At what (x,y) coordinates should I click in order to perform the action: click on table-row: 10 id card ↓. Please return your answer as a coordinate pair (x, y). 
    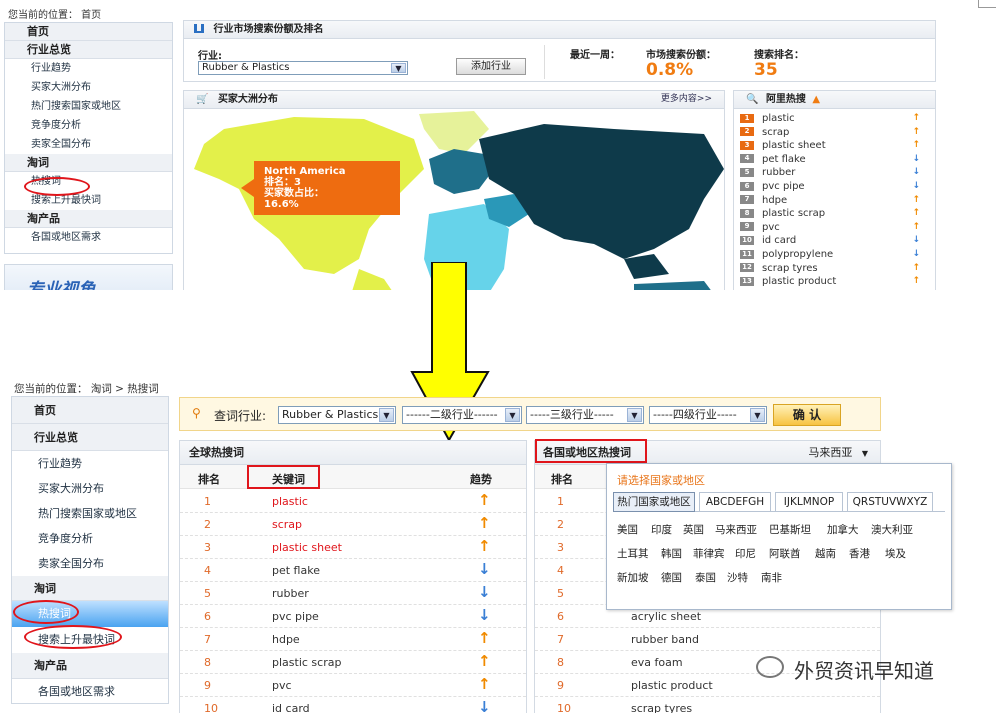
    Looking at the image, I should click on (353, 705).